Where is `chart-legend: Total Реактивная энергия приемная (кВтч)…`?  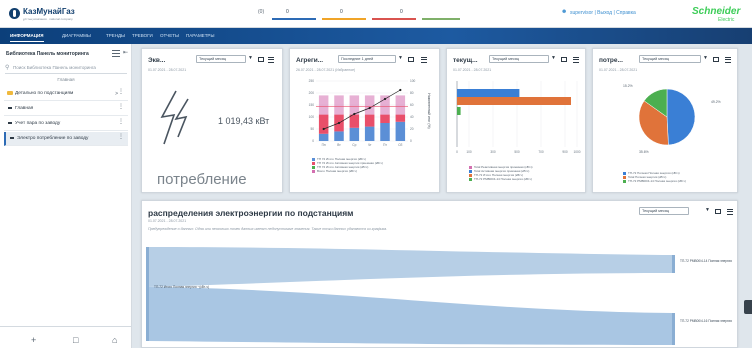 chart-legend: Total Реактивная энергия приемная (кВтч)… is located at coordinates (501, 173).